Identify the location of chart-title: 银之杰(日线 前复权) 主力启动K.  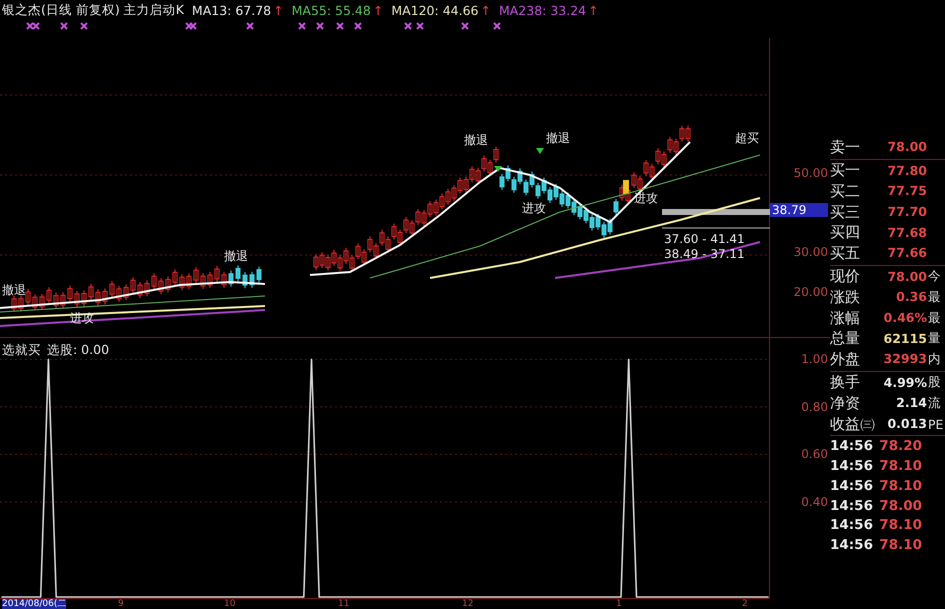
(93, 10).